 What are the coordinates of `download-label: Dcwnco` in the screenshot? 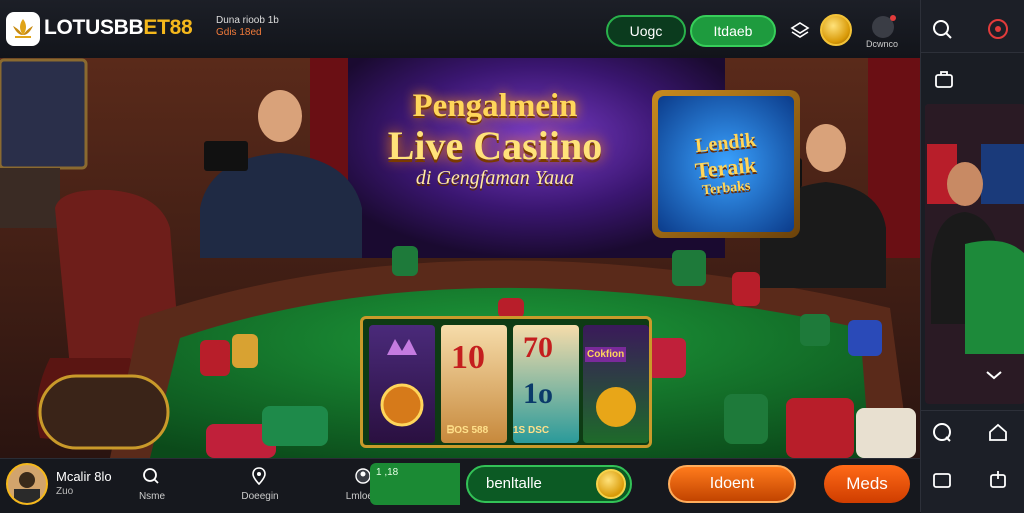 It's located at (882, 44).